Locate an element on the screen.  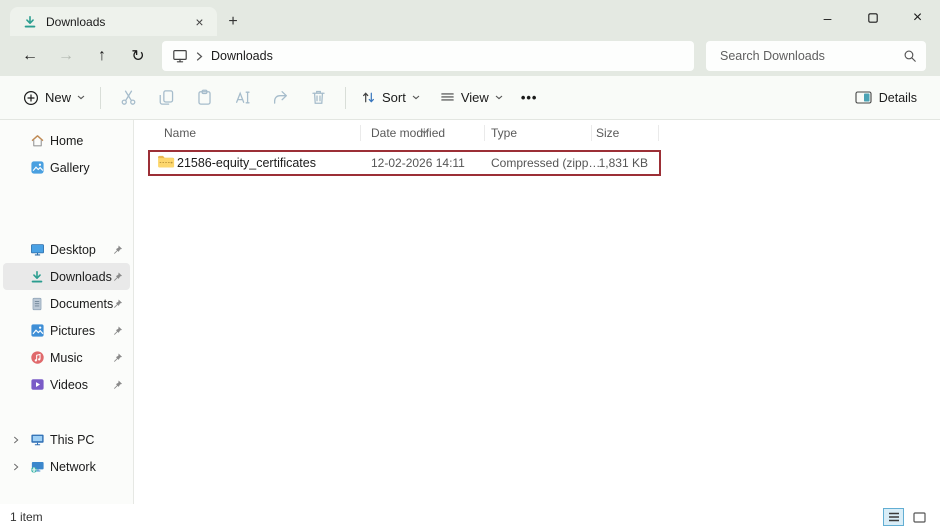
search-icon is located at coordinates (910, 56).